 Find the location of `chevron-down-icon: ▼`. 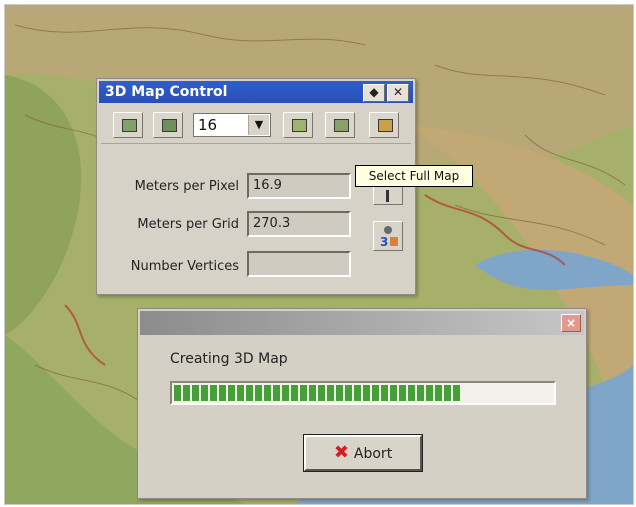

chevron-down-icon: ▼ is located at coordinates (258, 125).